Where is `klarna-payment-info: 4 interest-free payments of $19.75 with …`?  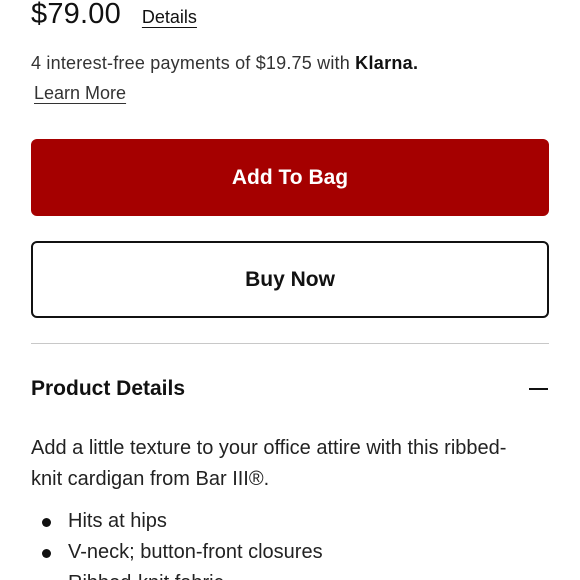 klarna-payment-info: 4 interest-free payments of $19.75 with … is located at coordinates (224, 63).